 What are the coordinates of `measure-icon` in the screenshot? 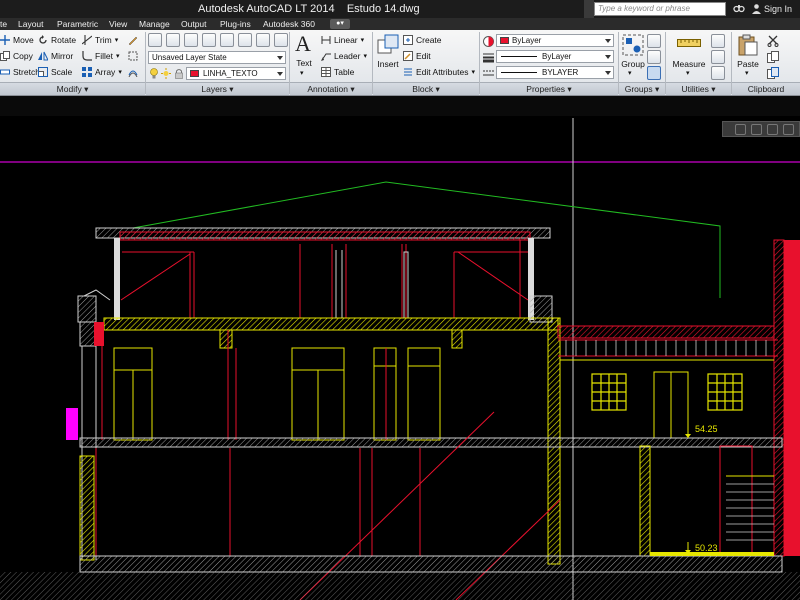 It's located at (689, 43).